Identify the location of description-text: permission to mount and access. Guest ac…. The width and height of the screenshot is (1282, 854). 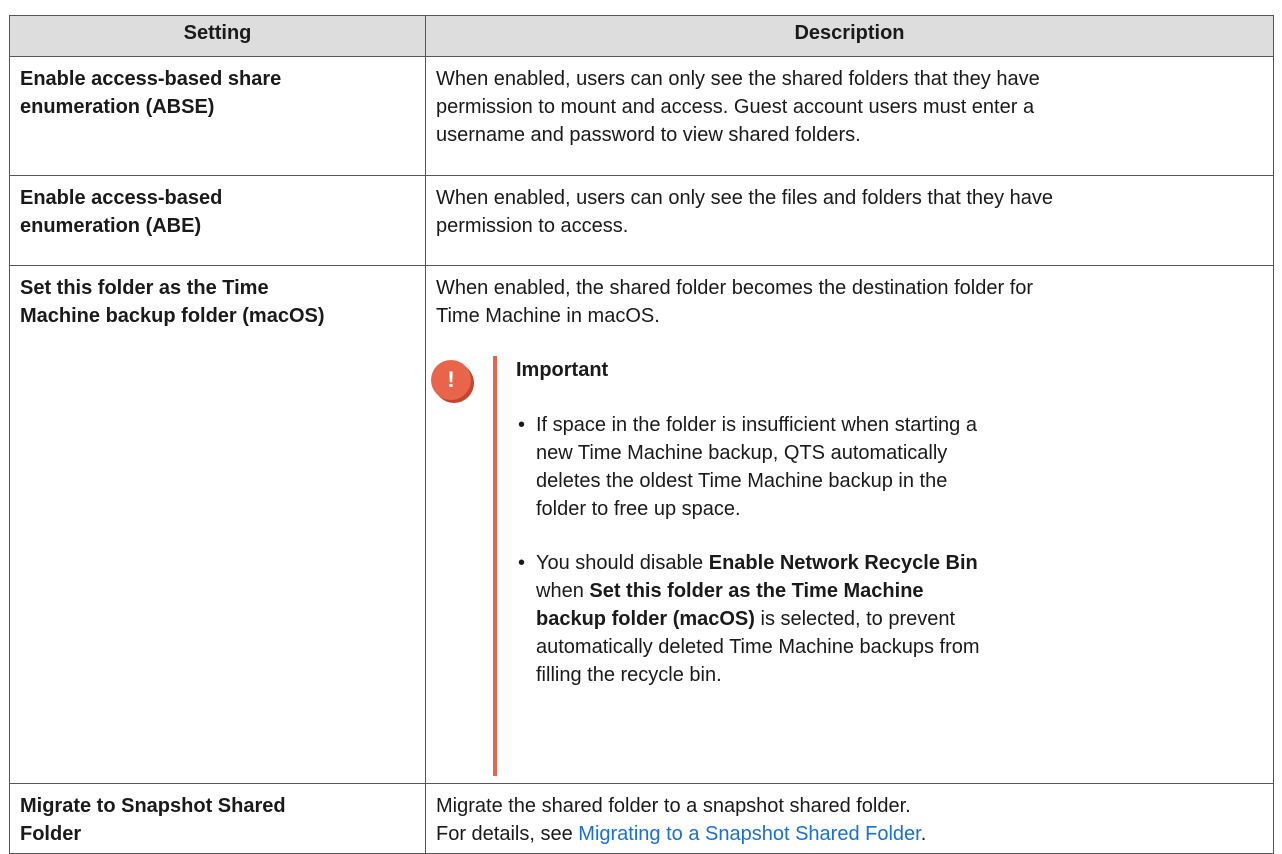
(735, 107).